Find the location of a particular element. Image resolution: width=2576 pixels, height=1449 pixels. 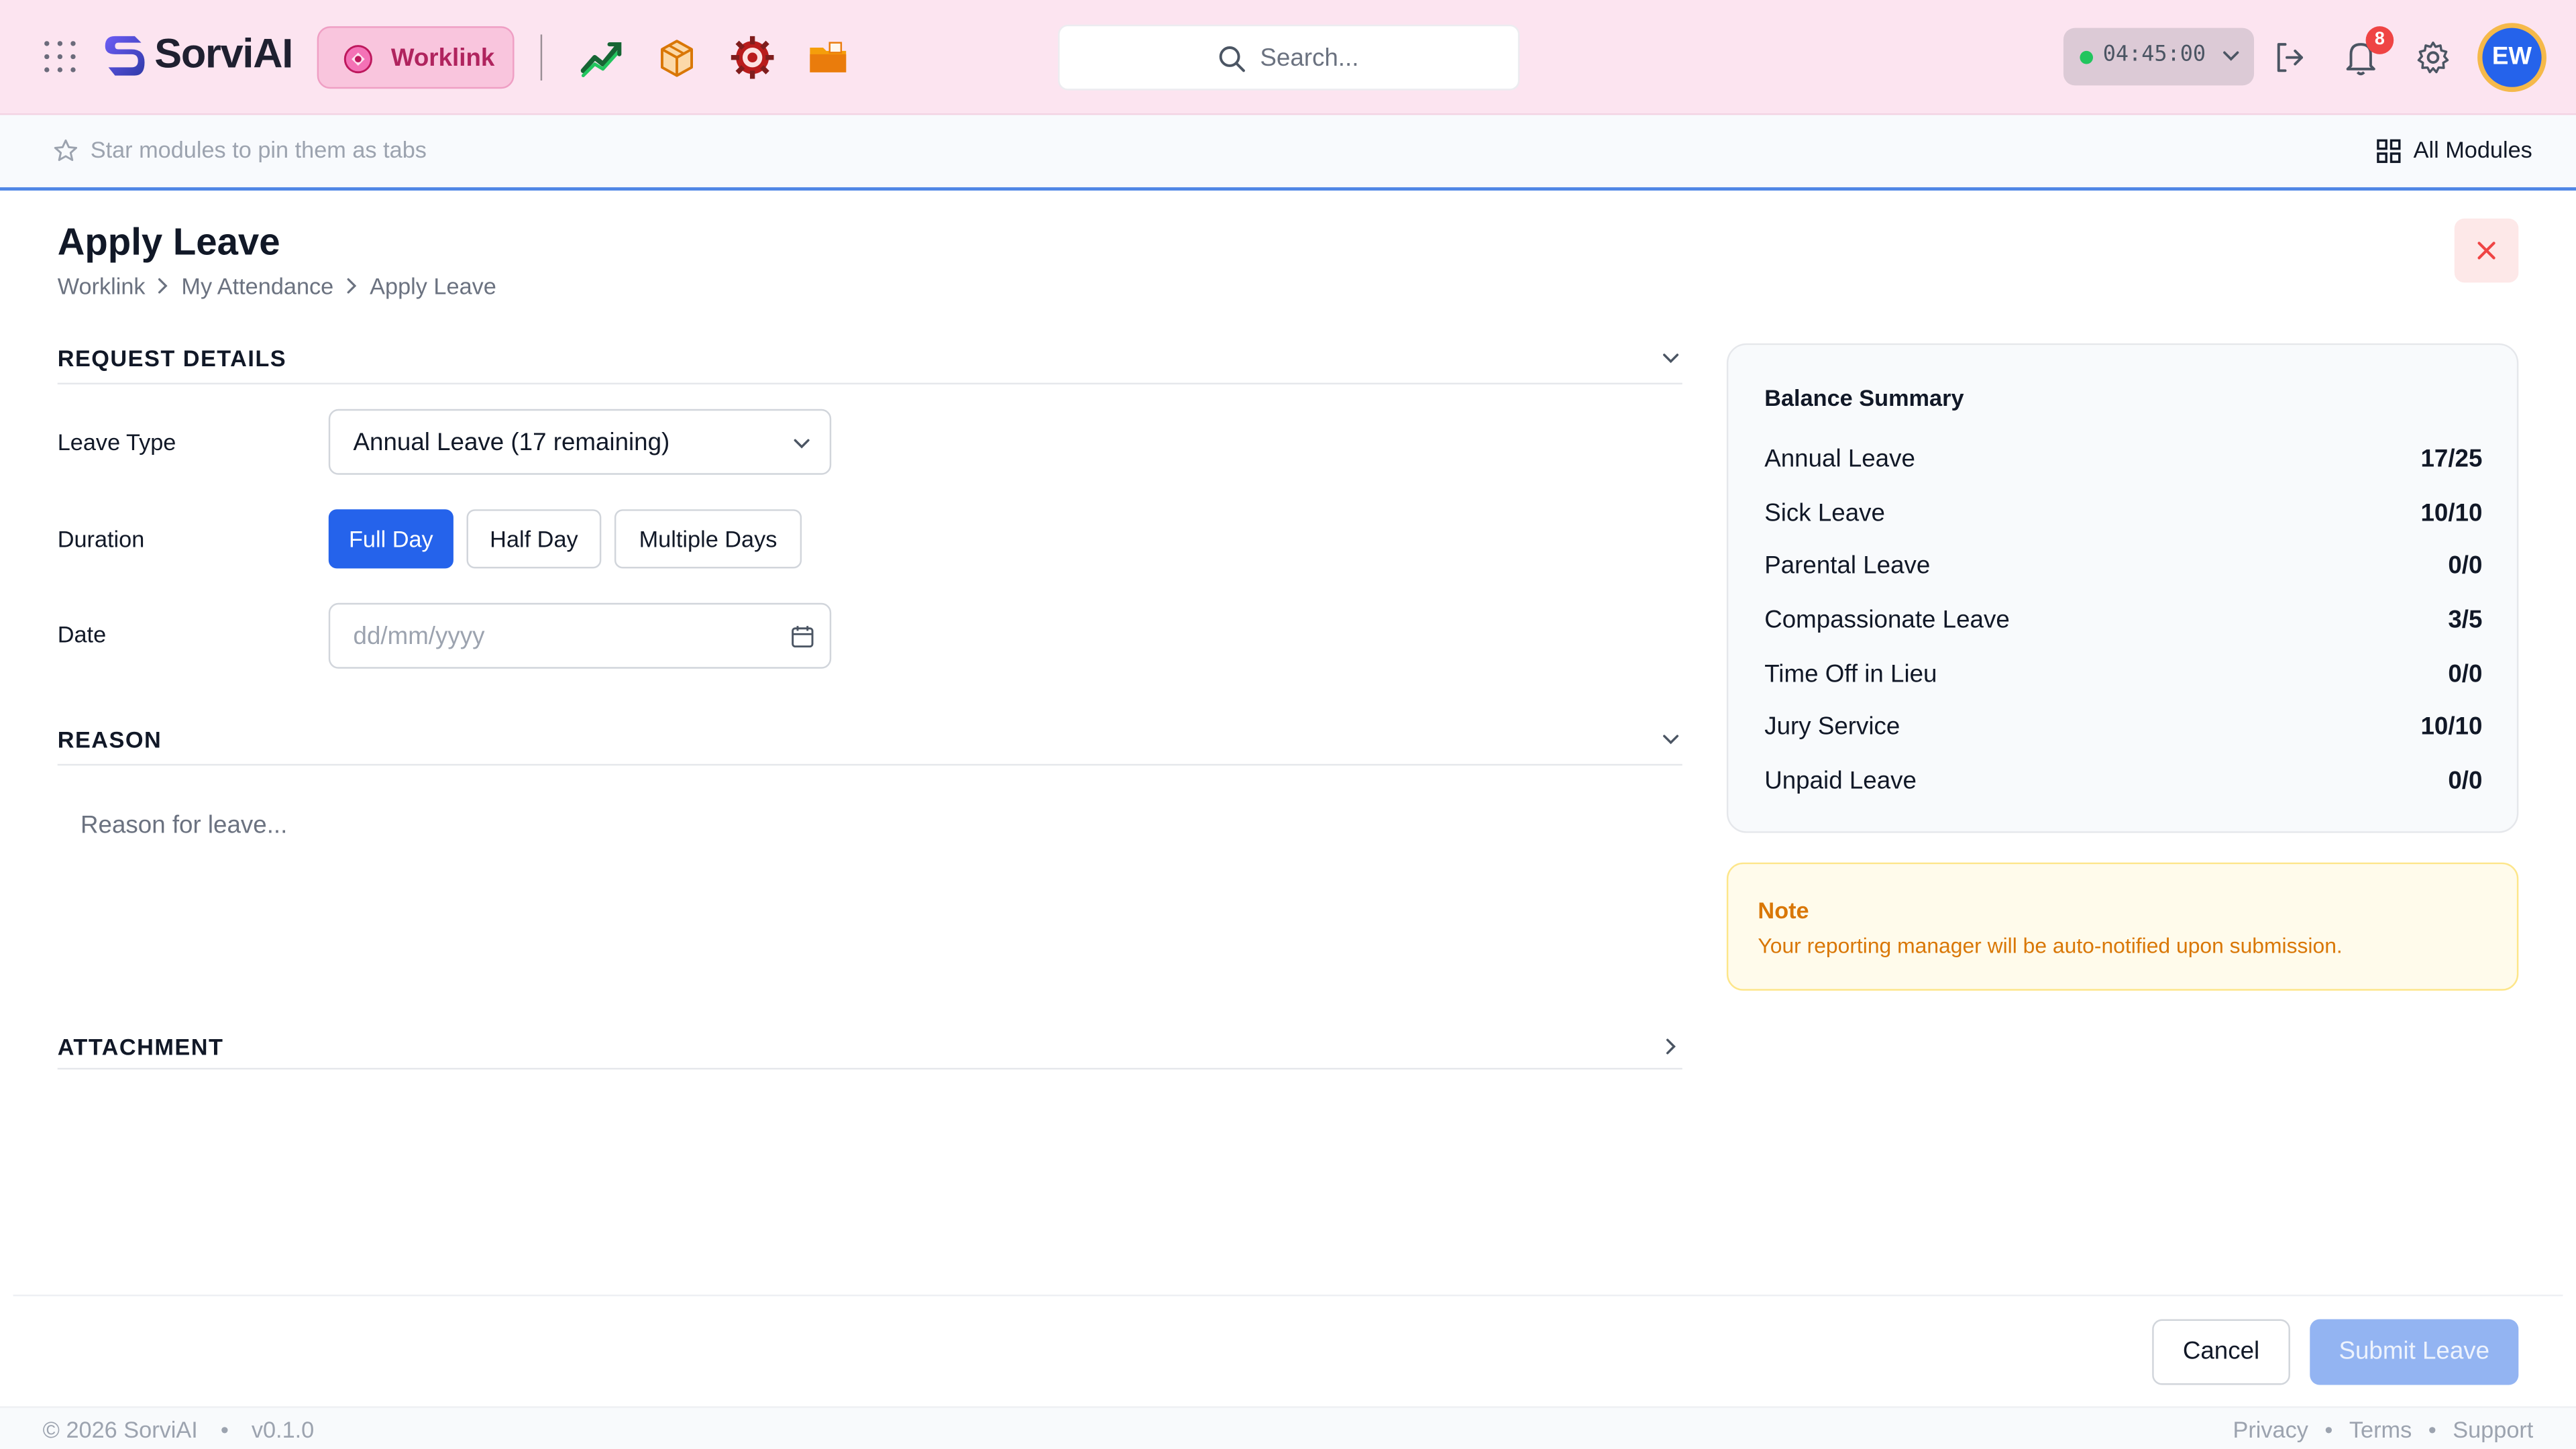

folder-icon is located at coordinates (828, 57).